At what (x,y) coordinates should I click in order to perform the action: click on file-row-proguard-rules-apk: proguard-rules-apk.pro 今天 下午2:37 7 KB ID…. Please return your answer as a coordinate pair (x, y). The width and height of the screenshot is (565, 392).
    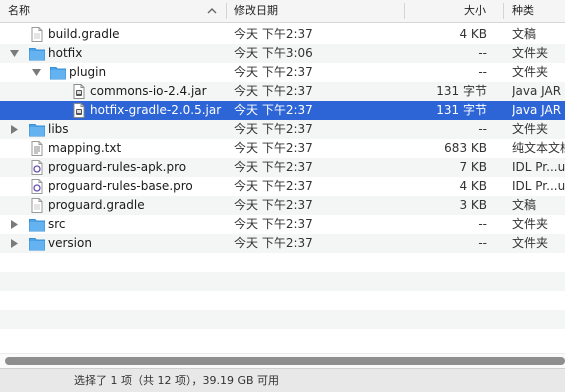
    Looking at the image, I should click on (282, 167).